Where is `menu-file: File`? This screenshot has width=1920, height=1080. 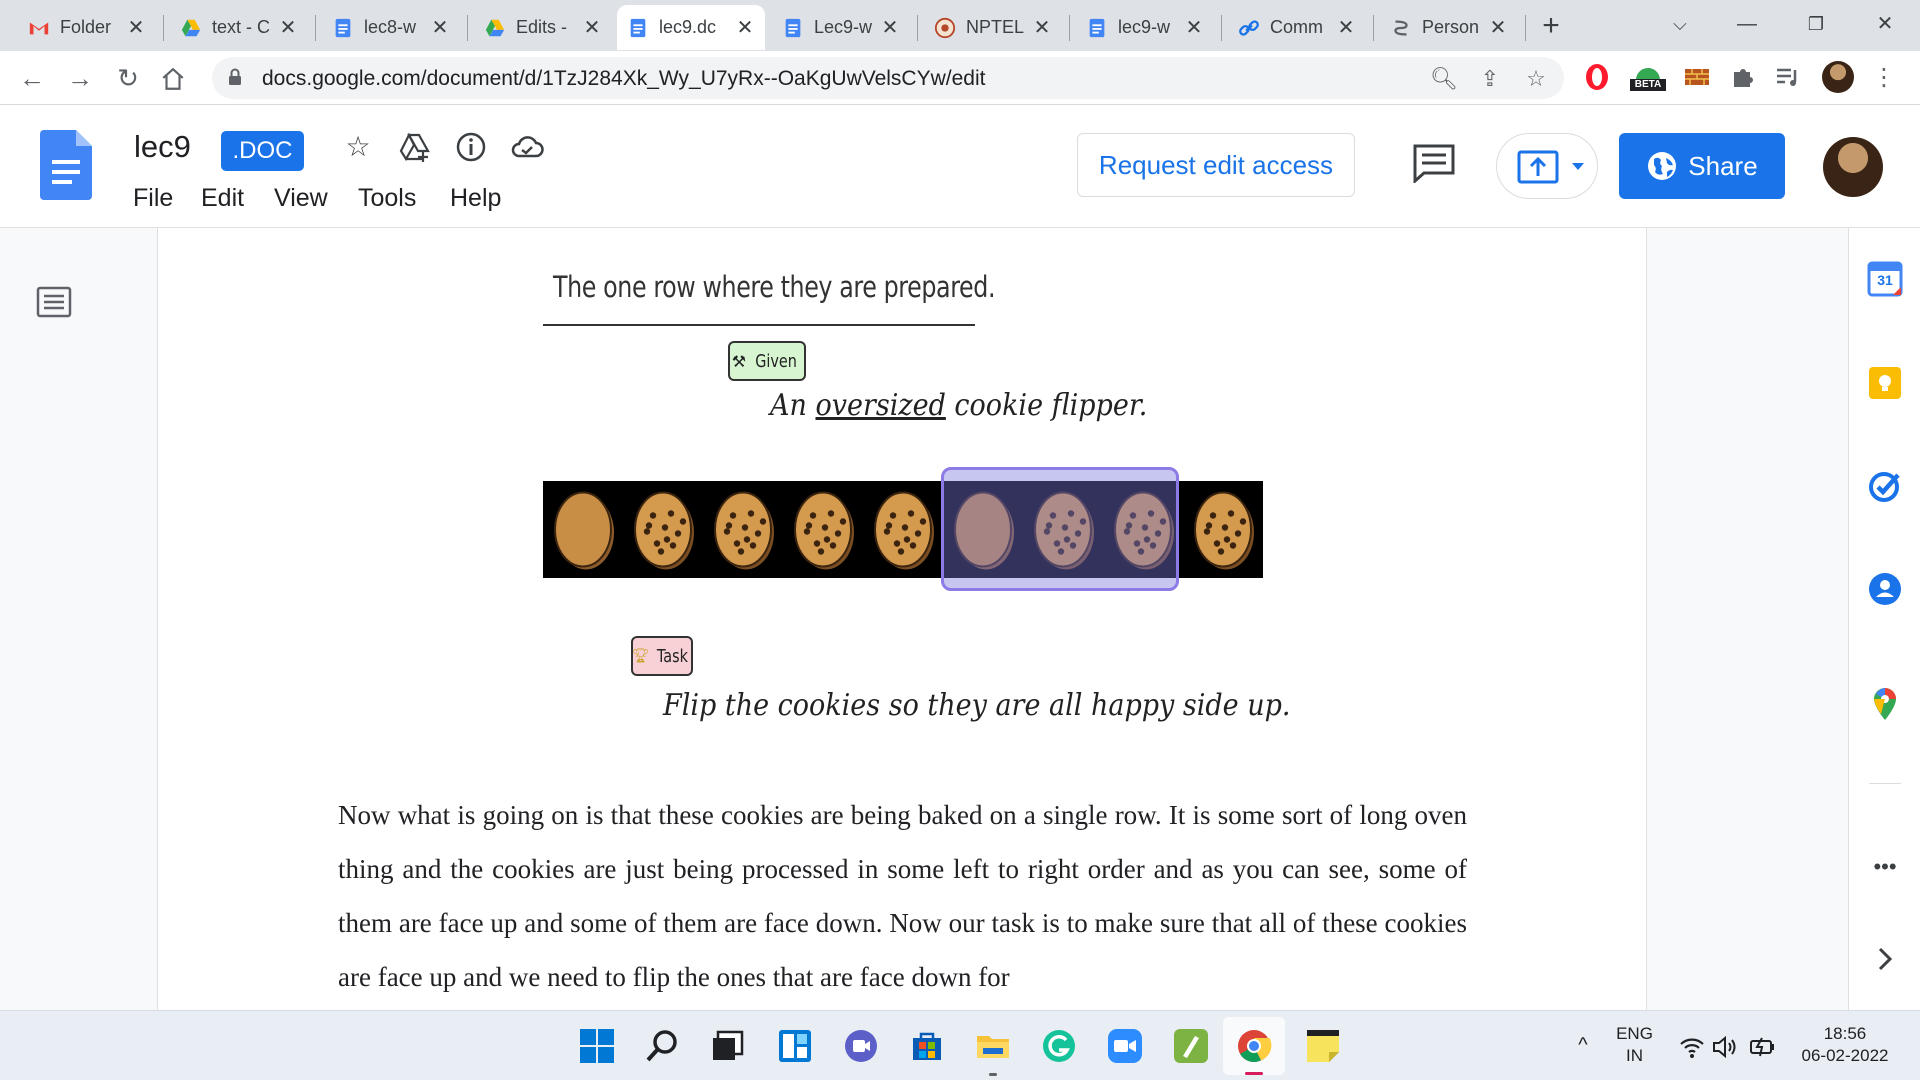 menu-file: File is located at coordinates (153, 198).